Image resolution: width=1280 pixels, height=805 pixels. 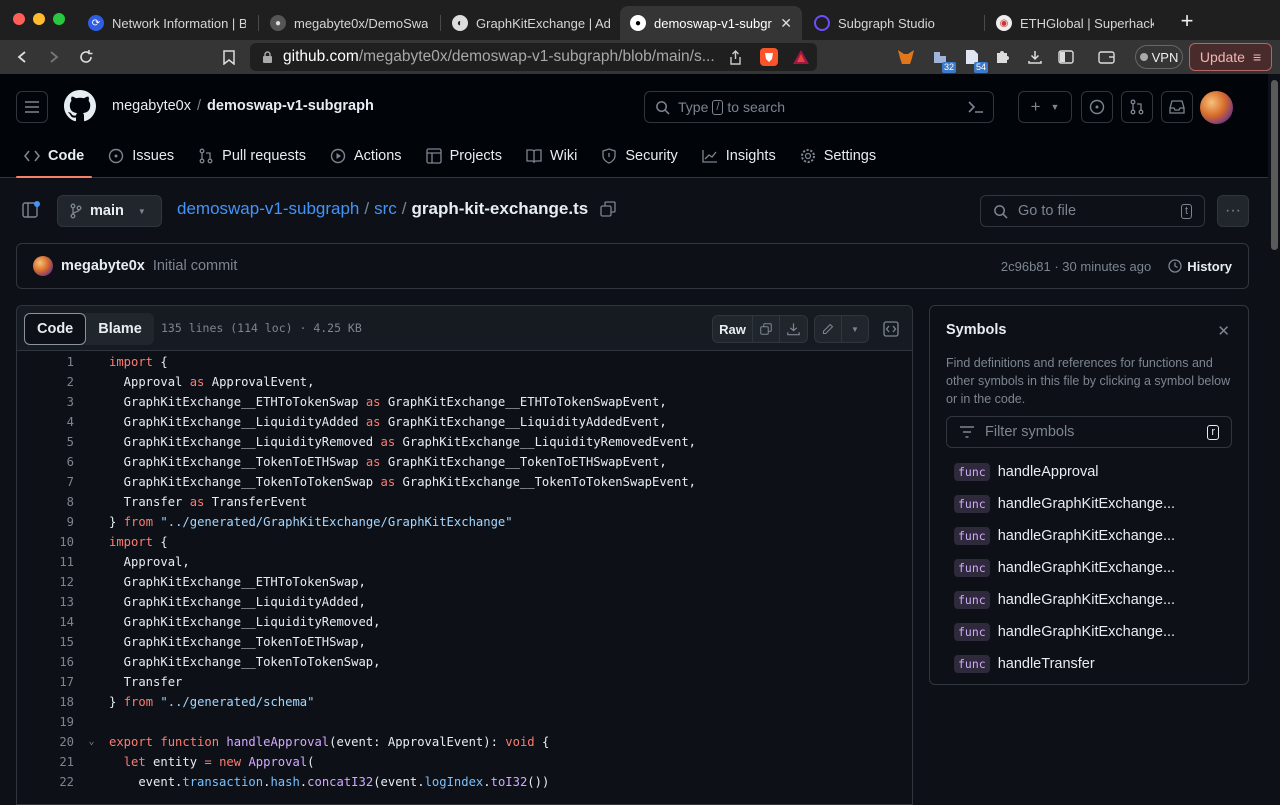 What do you see at coordinates (268, 209) in the screenshot?
I see `breadcrumb-repo-link: demoswap-v1-subgraph` at bounding box center [268, 209].